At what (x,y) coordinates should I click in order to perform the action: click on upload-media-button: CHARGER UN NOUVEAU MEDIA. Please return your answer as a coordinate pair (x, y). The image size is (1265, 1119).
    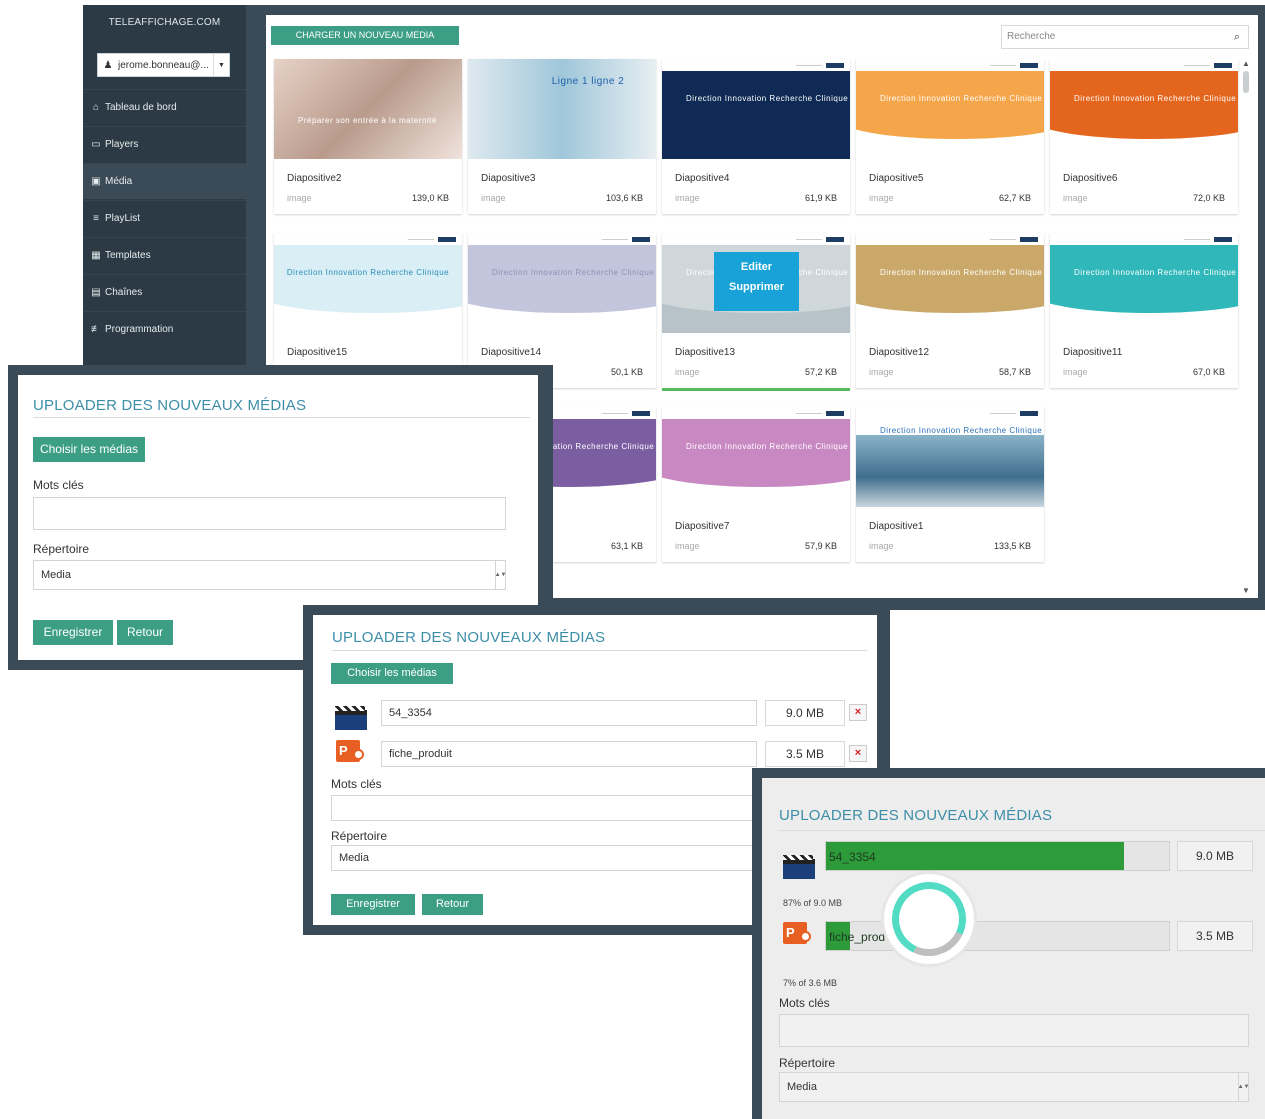
    Looking at the image, I should click on (365, 35).